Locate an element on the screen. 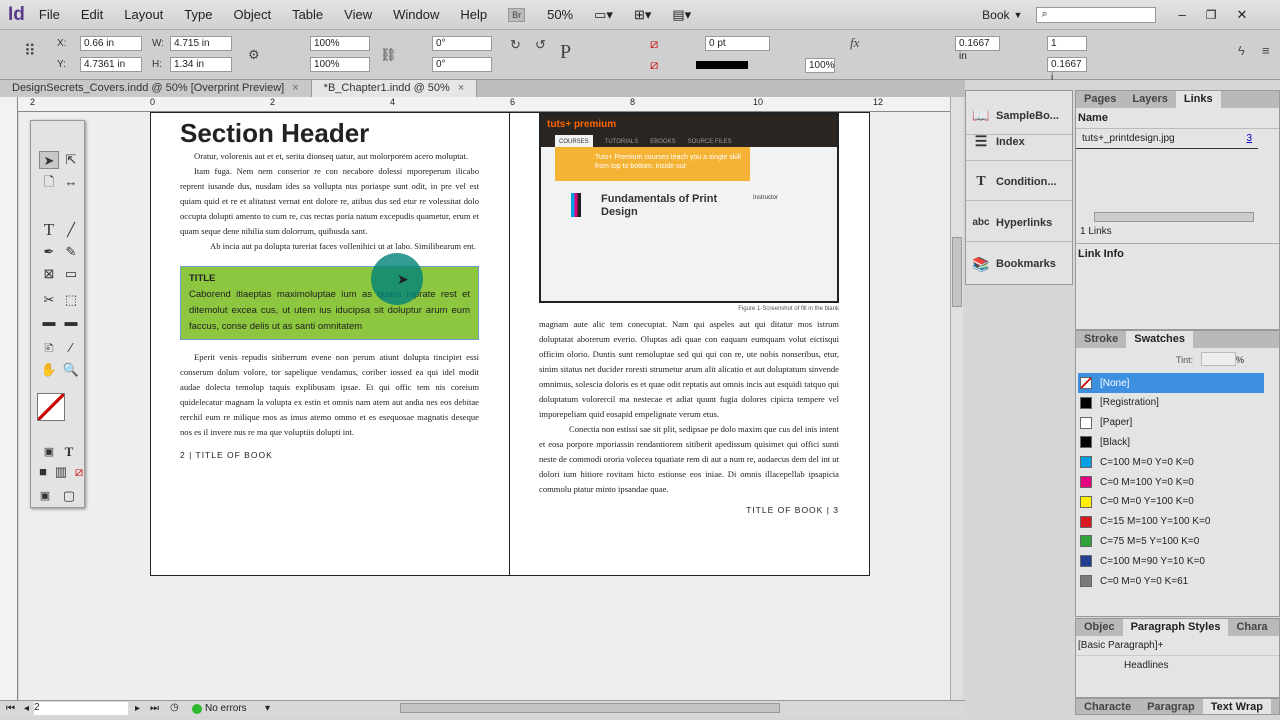 Image resolution: width=1280 pixels, height=720 pixels. fill-none-icon: ⧄ is located at coordinates (654, 43).